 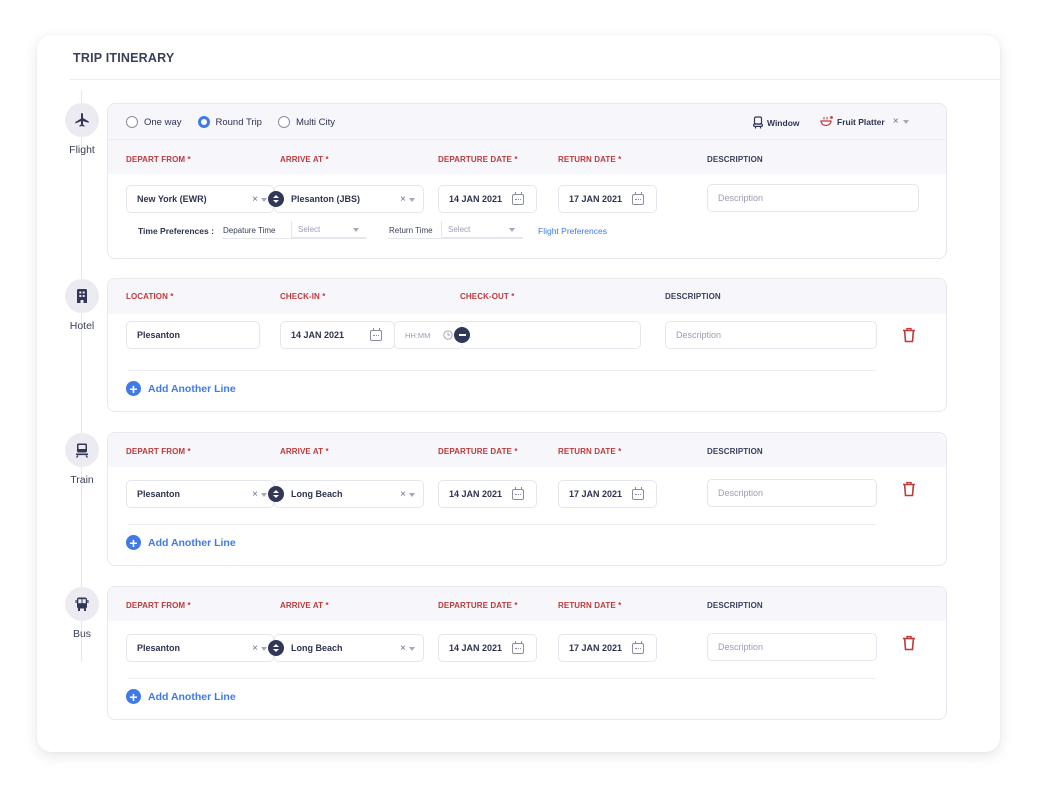 What do you see at coordinates (315, 122) in the screenshot?
I see `radio-label: Multi City` at bounding box center [315, 122].